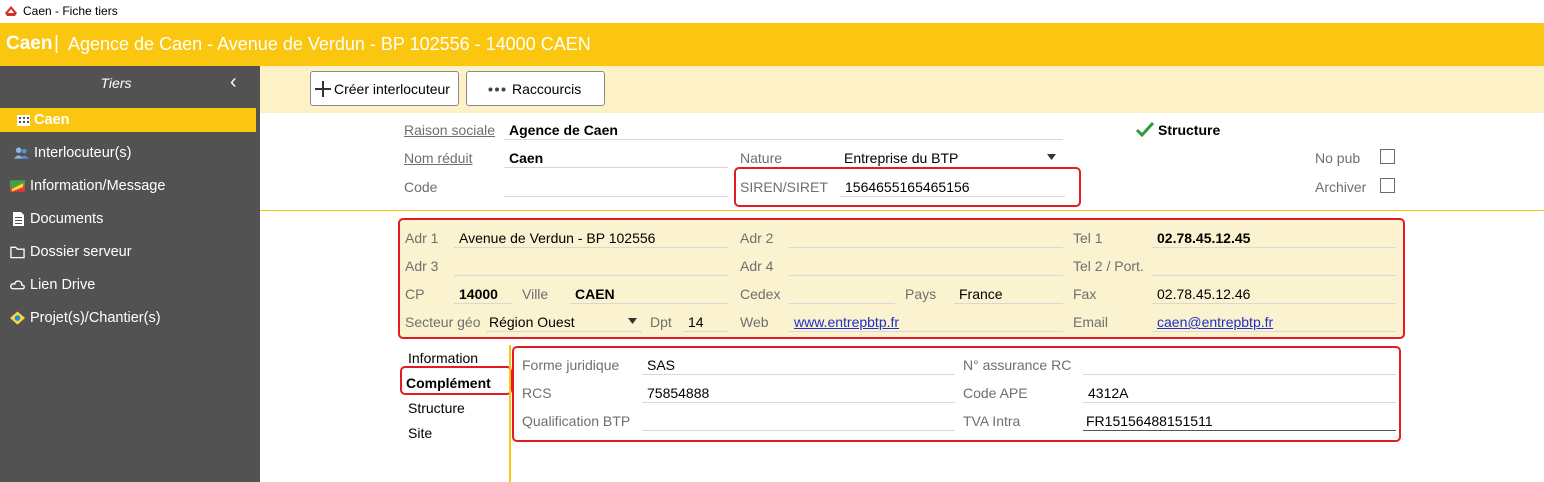  I want to click on tab-structure: Structure, so click(436, 408).